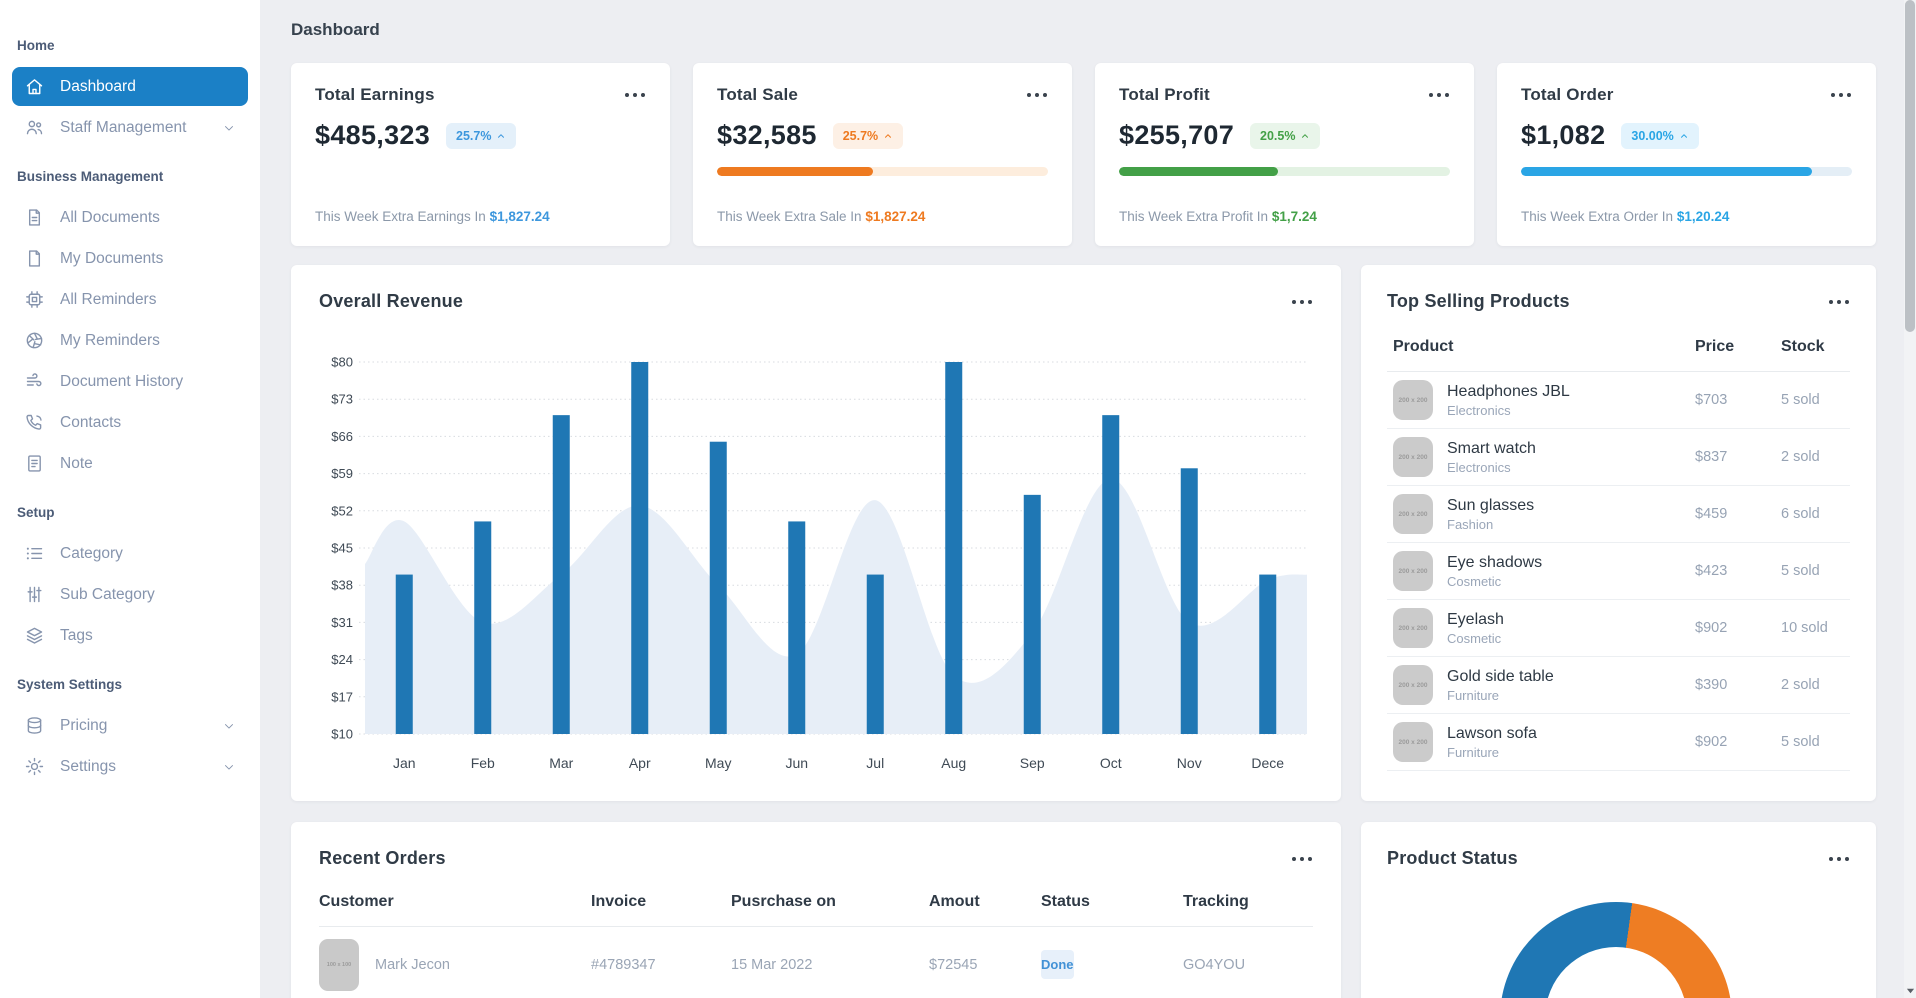 This screenshot has width=1916, height=998. Describe the element at coordinates (130, 86) in the screenshot. I see `sidebar-item-dashboard: Dashboard` at that location.